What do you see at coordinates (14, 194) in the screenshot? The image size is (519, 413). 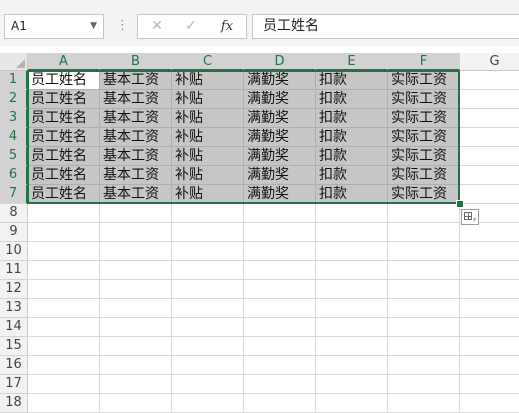 I see `row-header-7: 7` at bounding box center [14, 194].